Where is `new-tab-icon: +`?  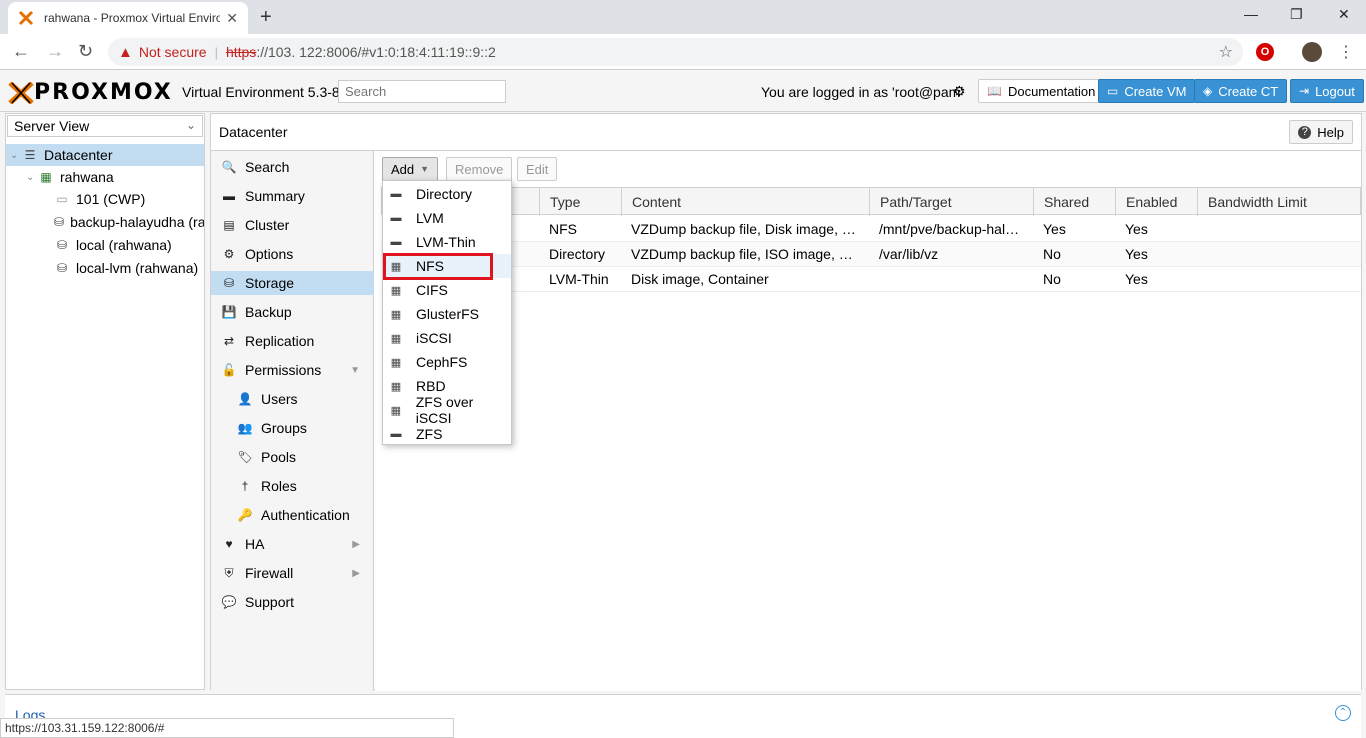 new-tab-icon: + is located at coordinates (266, 17).